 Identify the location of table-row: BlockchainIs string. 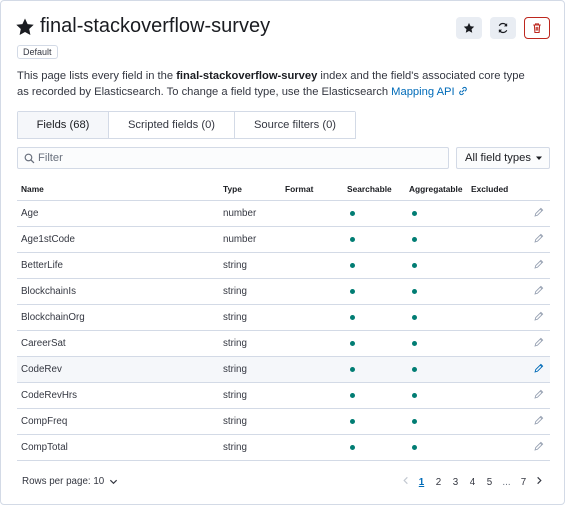
(283, 291).